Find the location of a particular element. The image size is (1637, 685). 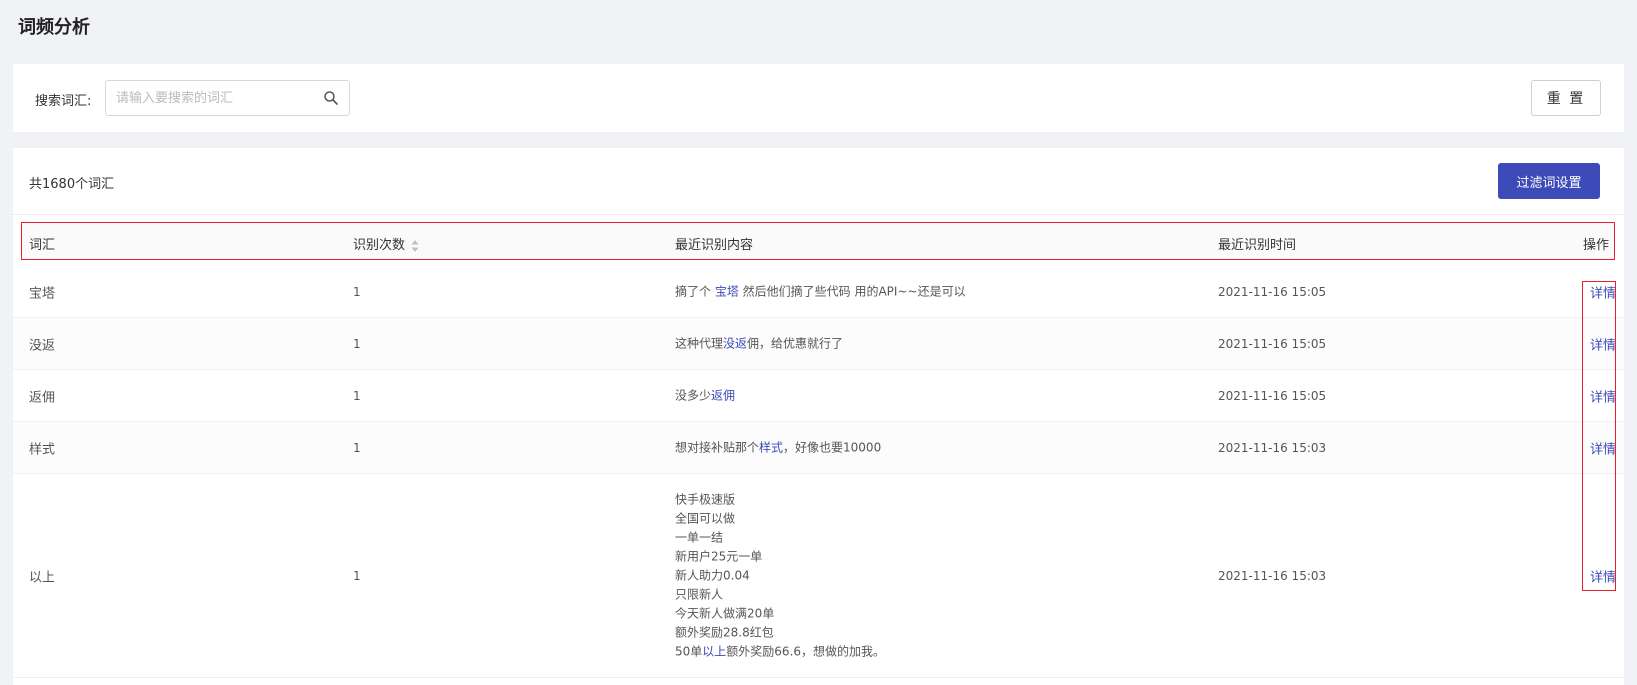

search-panel: 搜索词汇: 重 置 is located at coordinates (818, 98).